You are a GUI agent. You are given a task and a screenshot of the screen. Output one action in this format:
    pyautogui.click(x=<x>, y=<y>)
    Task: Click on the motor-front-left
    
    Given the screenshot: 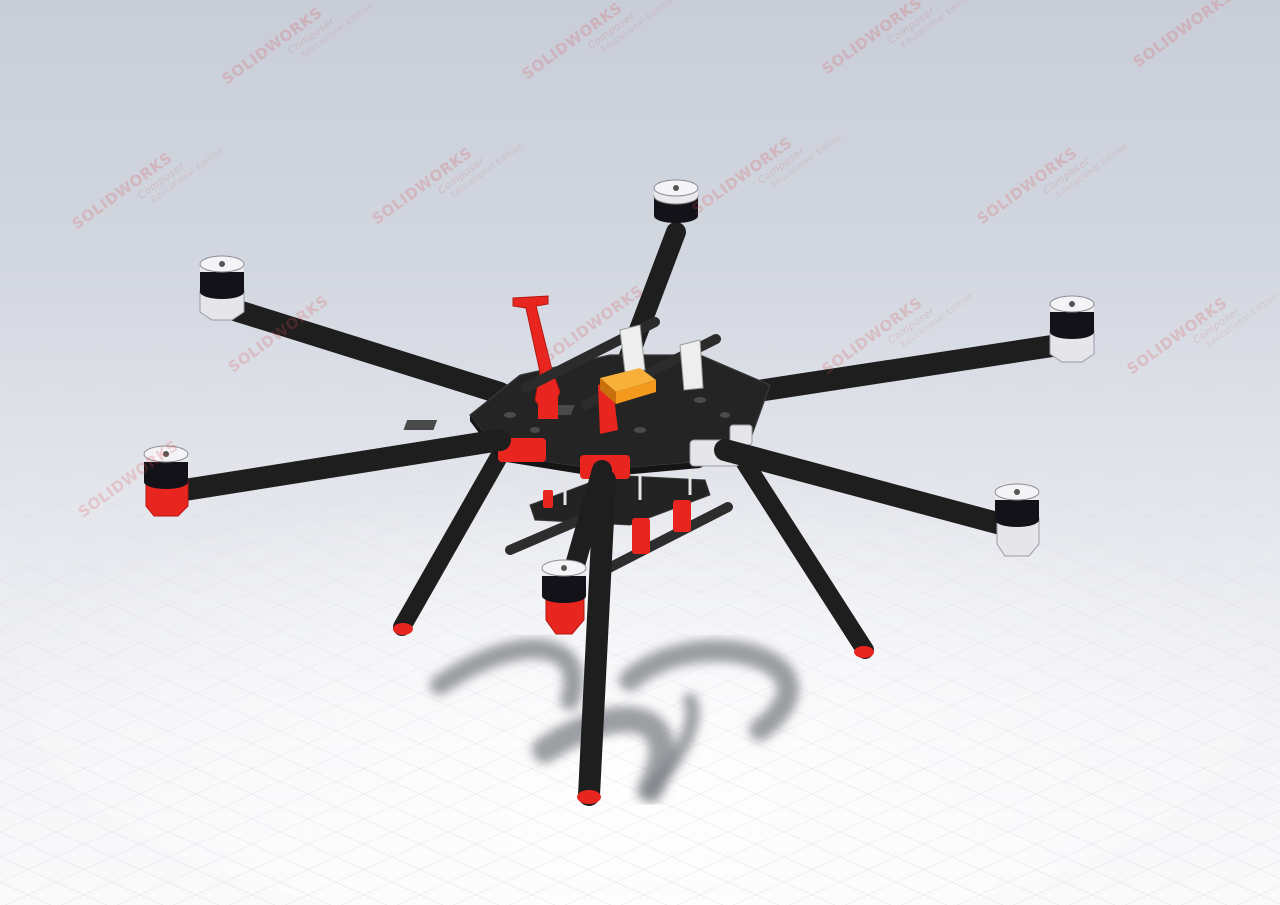 What is the action you would take?
    pyautogui.click(x=166, y=481)
    